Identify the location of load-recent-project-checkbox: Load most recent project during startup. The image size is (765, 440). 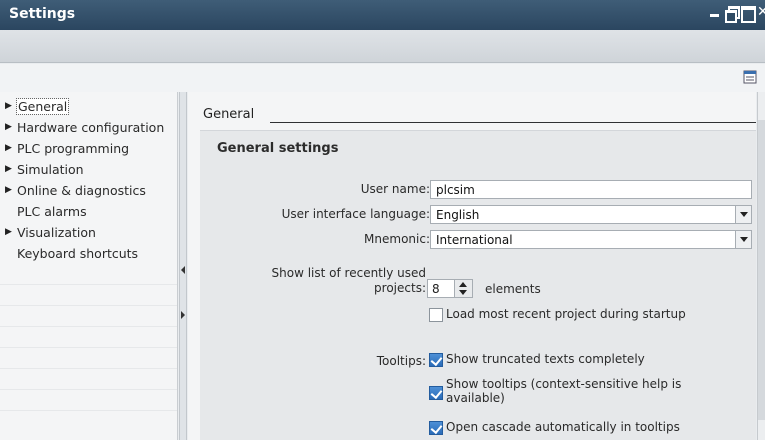
(557, 314).